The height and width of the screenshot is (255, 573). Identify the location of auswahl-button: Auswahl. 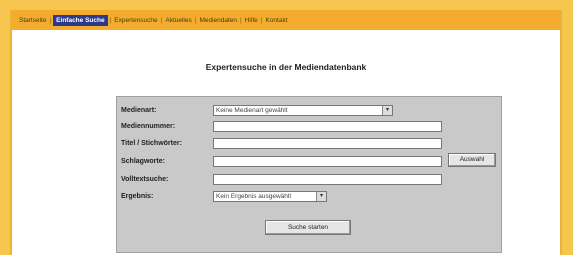
(472, 160).